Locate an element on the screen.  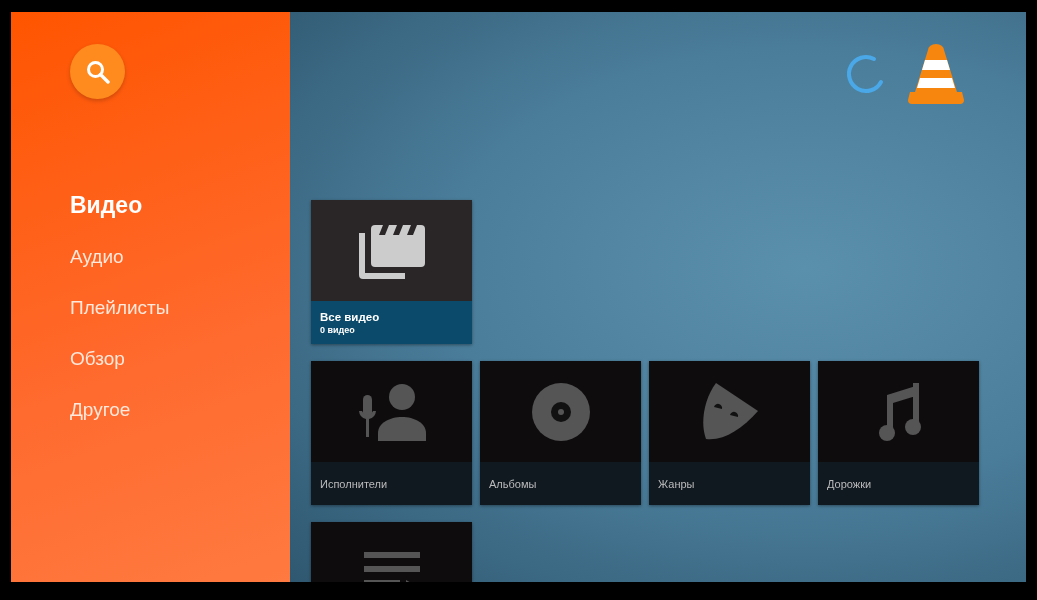
media-card: Все видео 0 видео is located at coordinates (391, 272).